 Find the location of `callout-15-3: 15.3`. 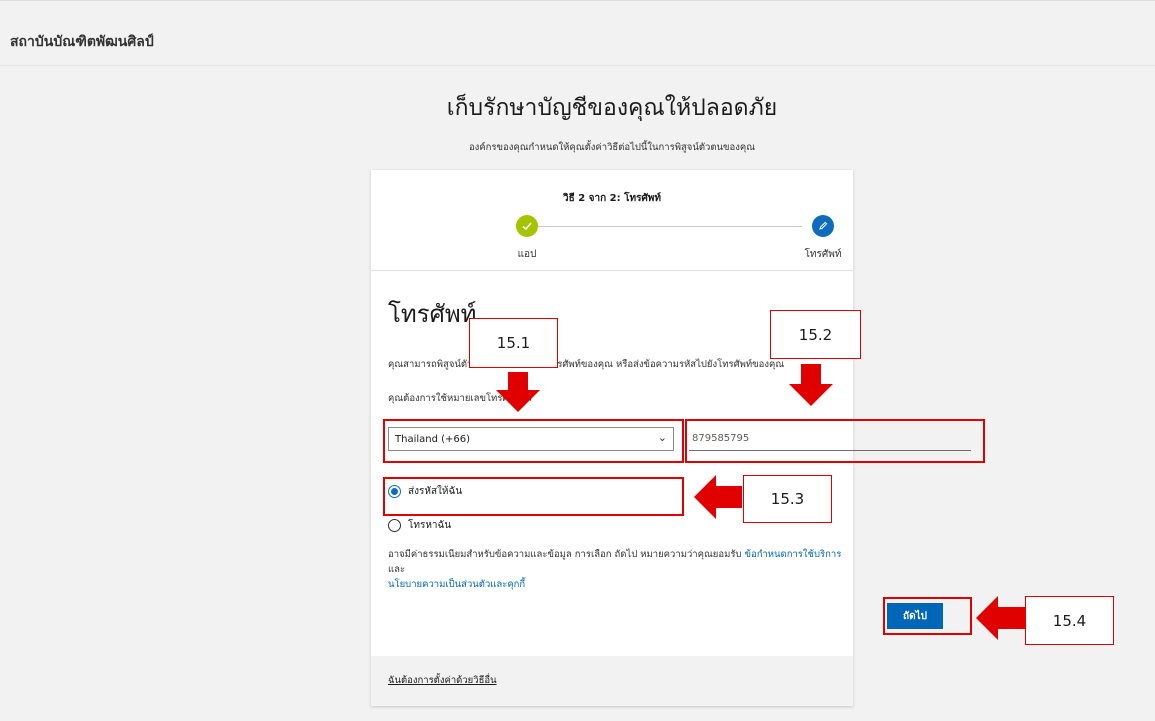

callout-15-3: 15.3 is located at coordinates (787, 499).